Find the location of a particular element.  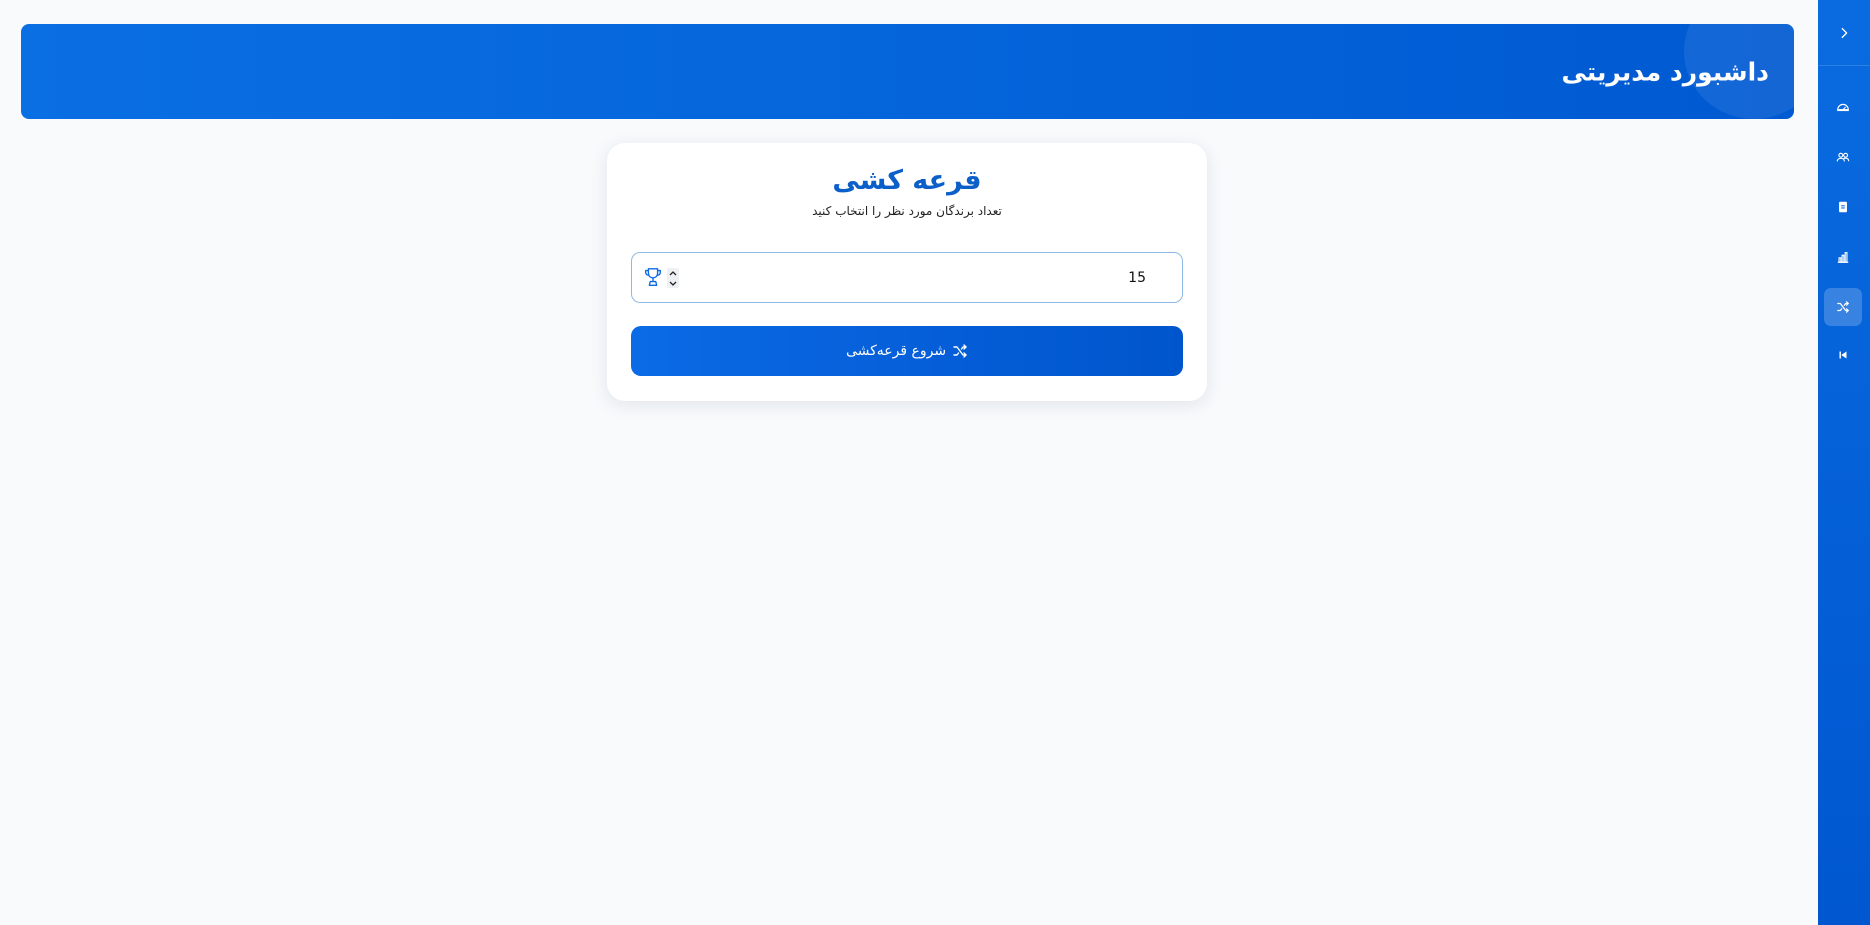

caret-up-icon is located at coordinates (673, 272).